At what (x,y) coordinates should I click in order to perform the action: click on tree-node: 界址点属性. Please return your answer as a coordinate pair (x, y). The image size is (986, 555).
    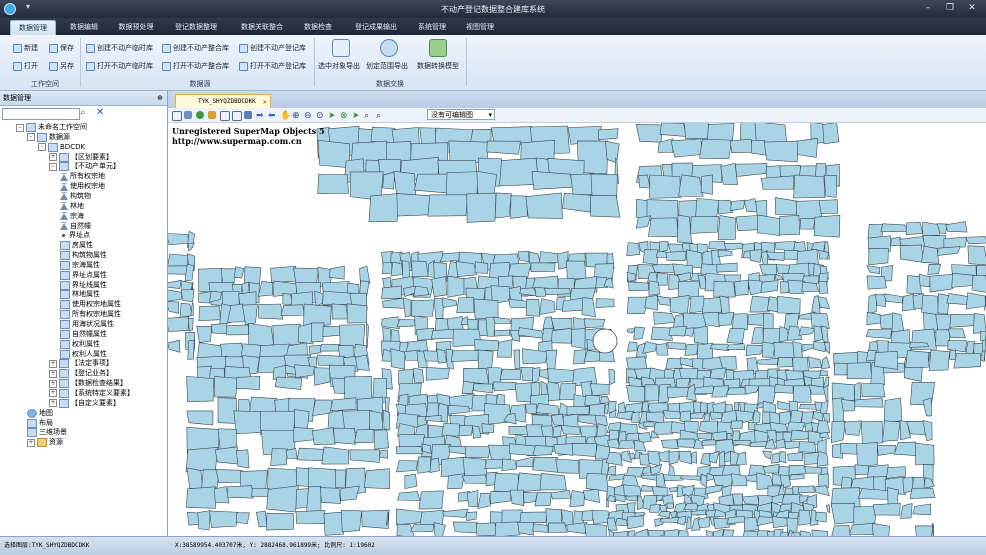
    Looking at the image, I should click on (83, 275).